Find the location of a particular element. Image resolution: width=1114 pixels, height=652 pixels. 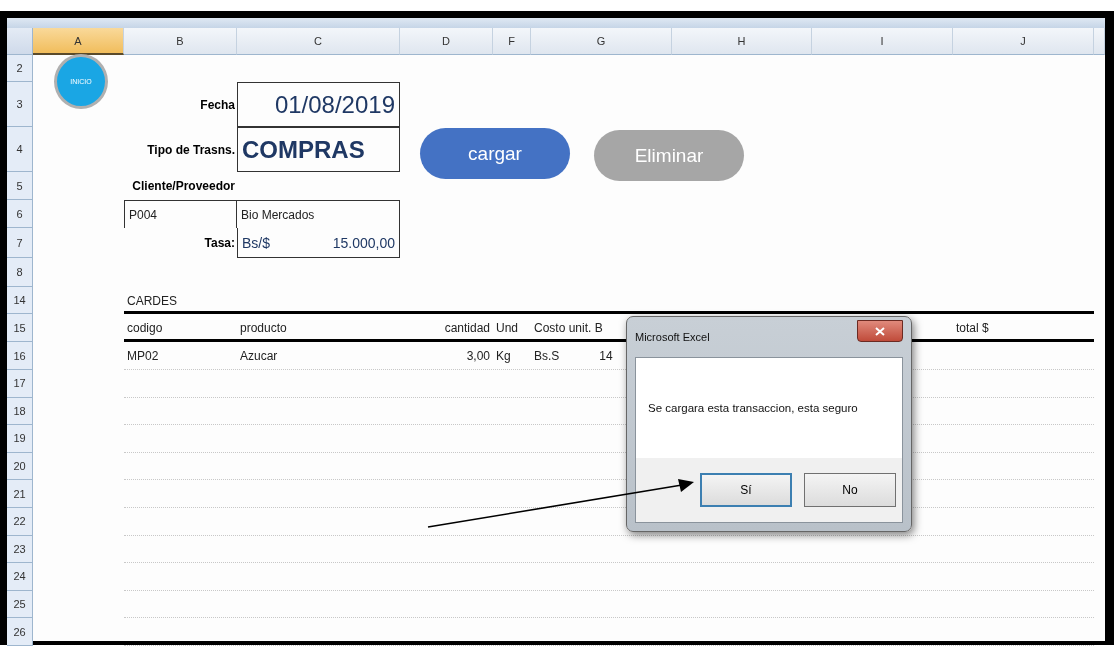

column-header: B is located at coordinates (180, 41).